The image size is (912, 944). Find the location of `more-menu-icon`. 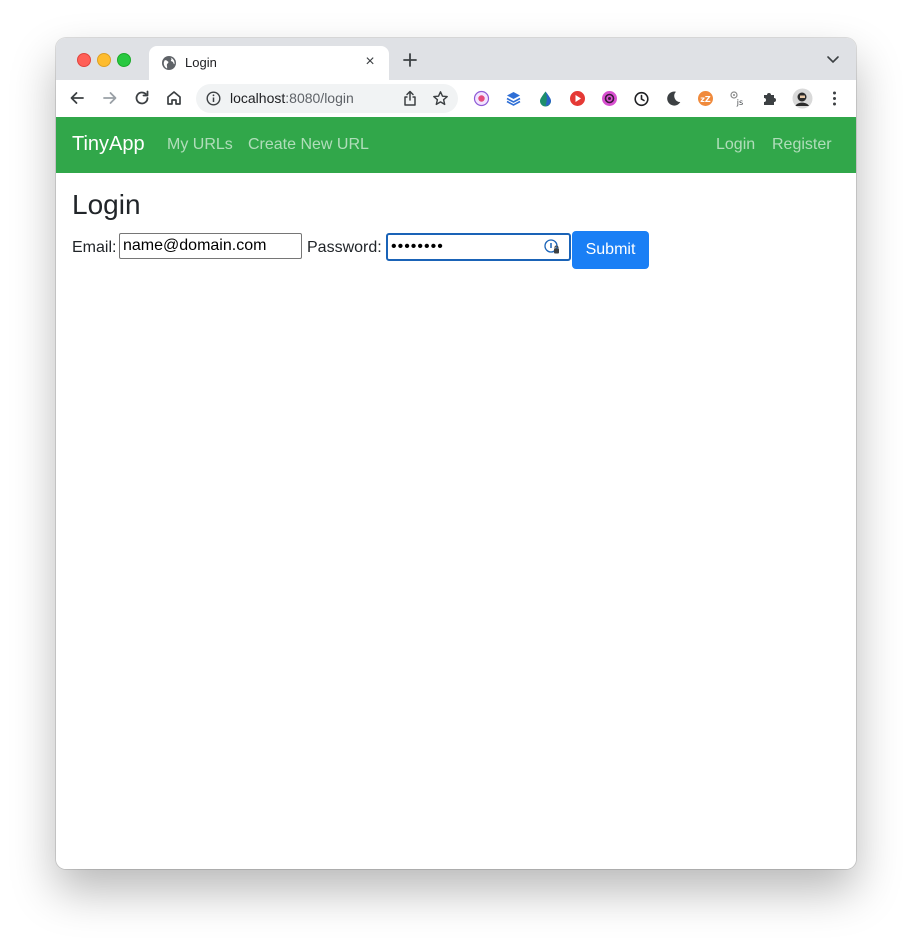

more-menu-icon is located at coordinates (834, 98).